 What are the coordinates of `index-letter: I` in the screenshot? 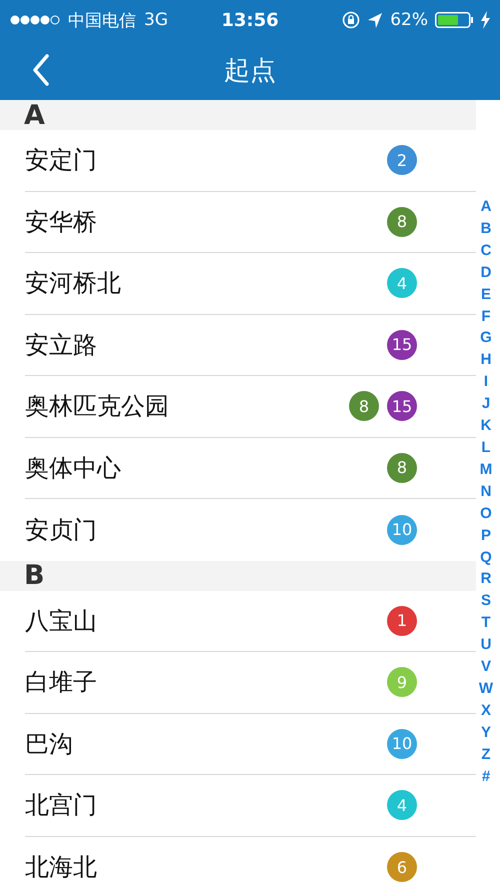 It's located at (486, 382).